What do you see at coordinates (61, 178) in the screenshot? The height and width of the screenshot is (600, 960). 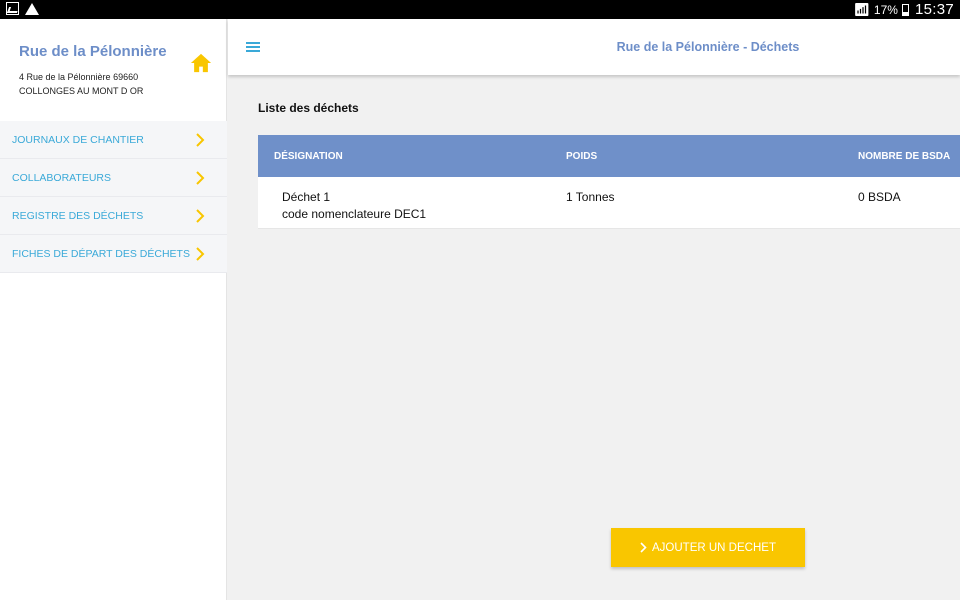 I see `sidebar-item-label: COLLABORATEURS` at bounding box center [61, 178].